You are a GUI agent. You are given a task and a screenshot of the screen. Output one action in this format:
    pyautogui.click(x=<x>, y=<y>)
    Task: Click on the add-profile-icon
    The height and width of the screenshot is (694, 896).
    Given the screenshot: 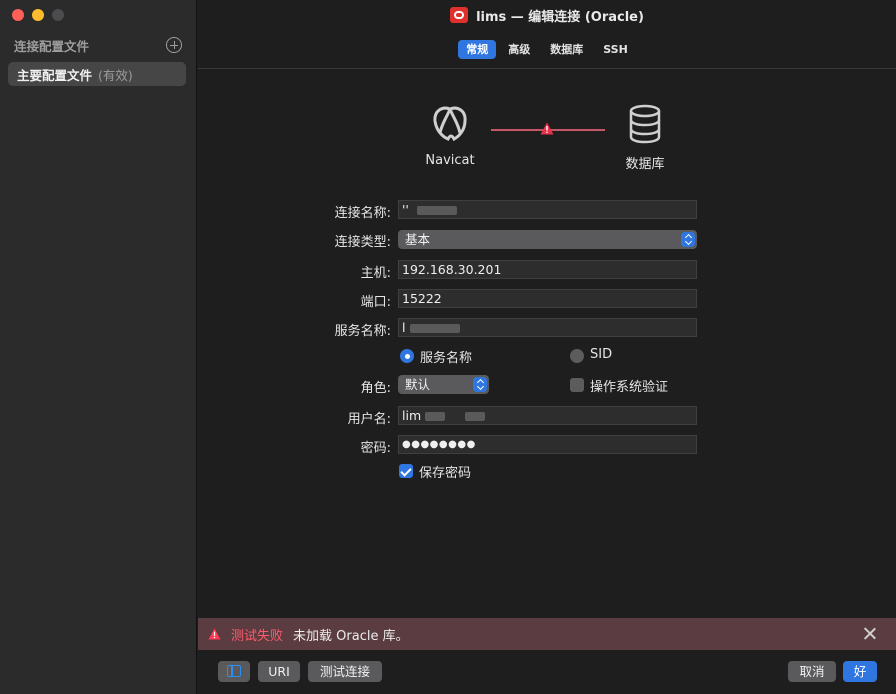 What is the action you would take?
    pyautogui.click(x=174, y=45)
    